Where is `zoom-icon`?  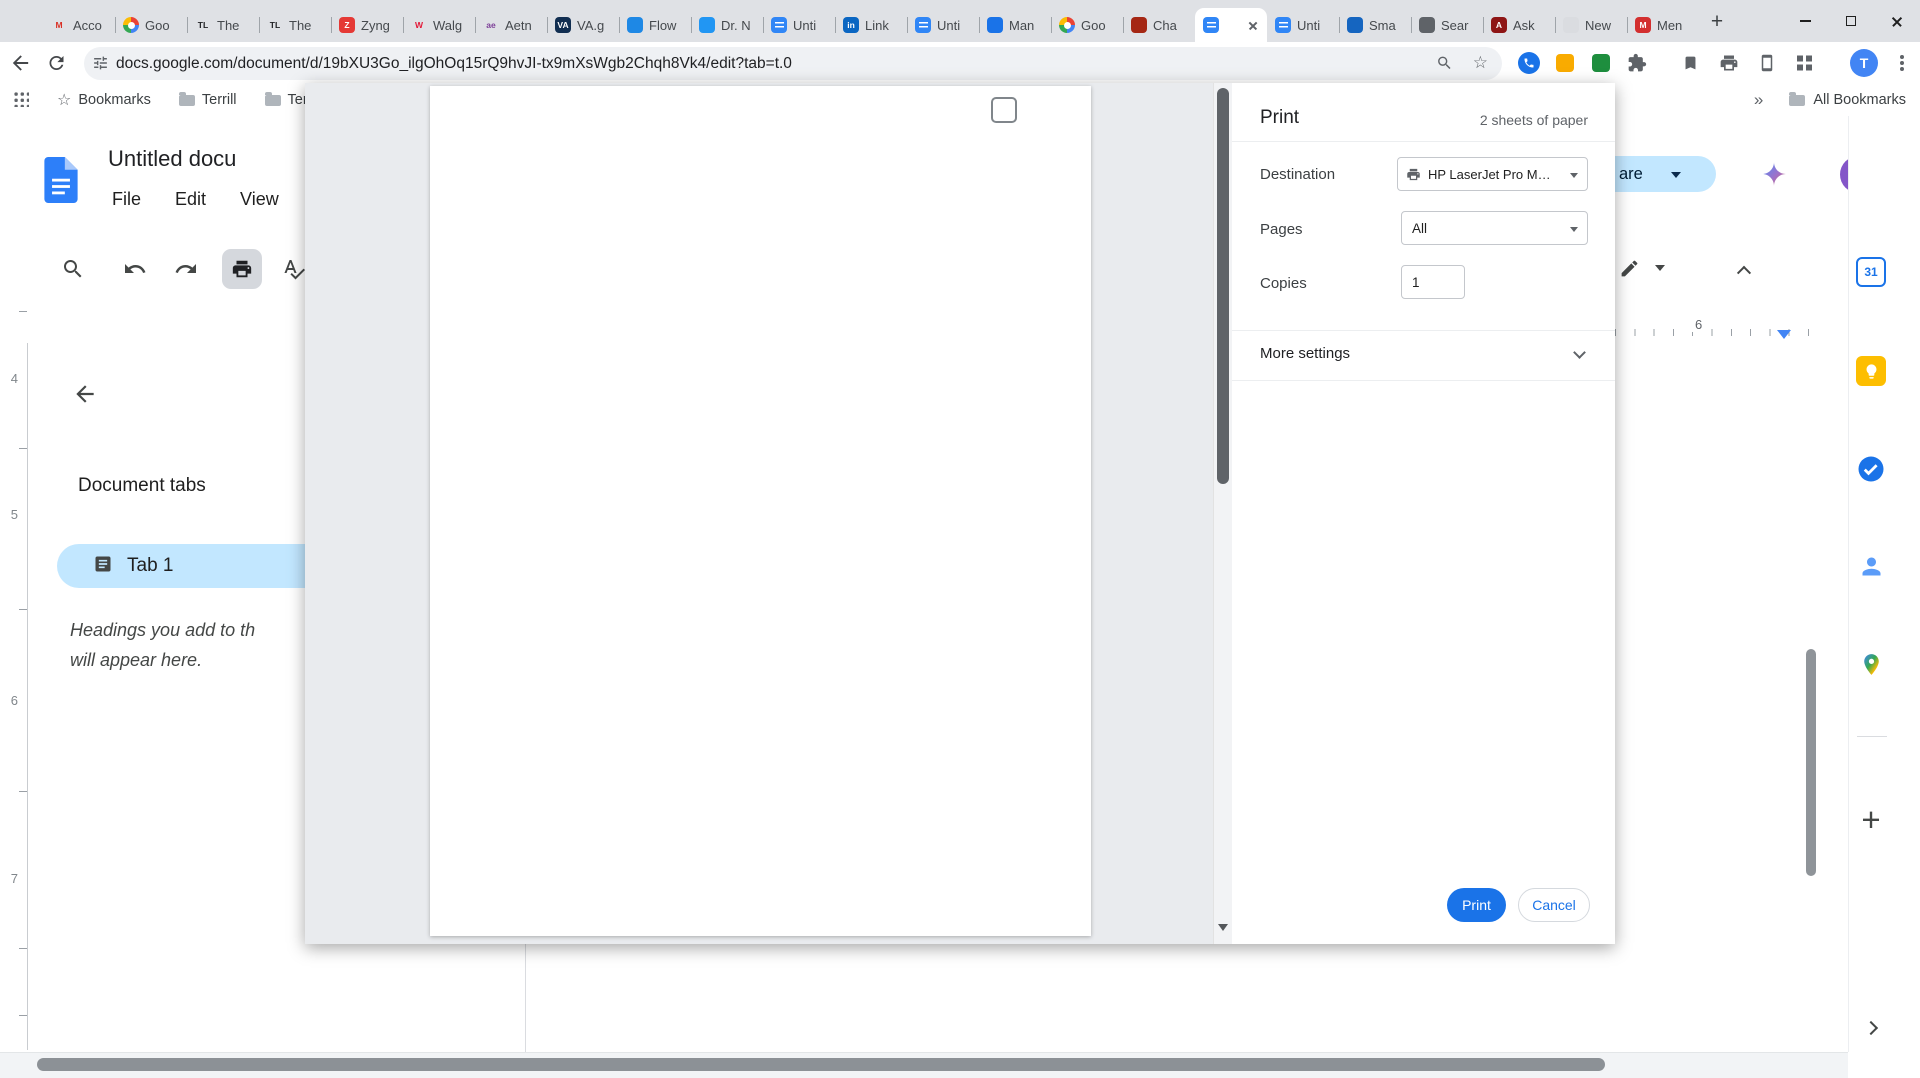
zoom-icon is located at coordinates (1444, 63).